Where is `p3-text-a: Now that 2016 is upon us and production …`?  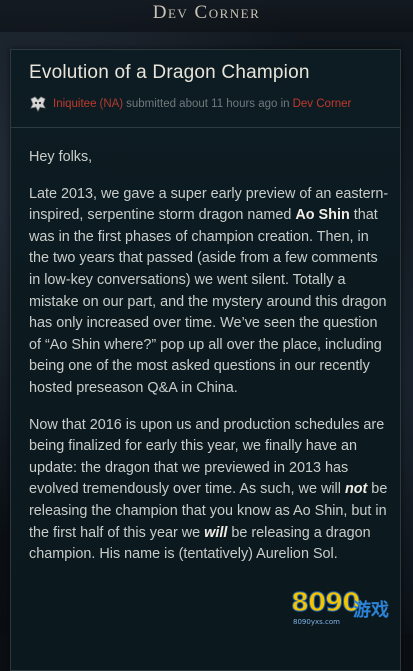
p3-text-a: Now that 2016 is upon us and production … is located at coordinates (207, 457).